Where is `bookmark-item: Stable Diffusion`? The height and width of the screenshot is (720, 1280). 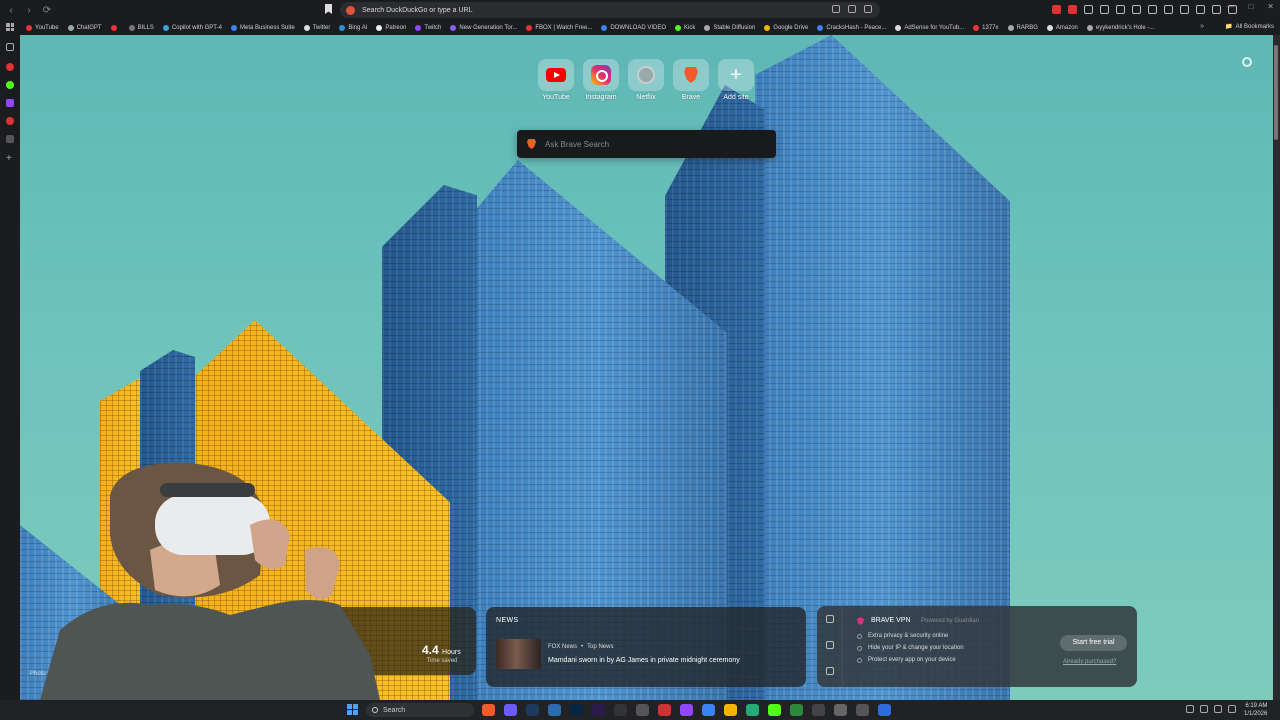
bookmark-item: Stable Diffusion is located at coordinates (729, 27).